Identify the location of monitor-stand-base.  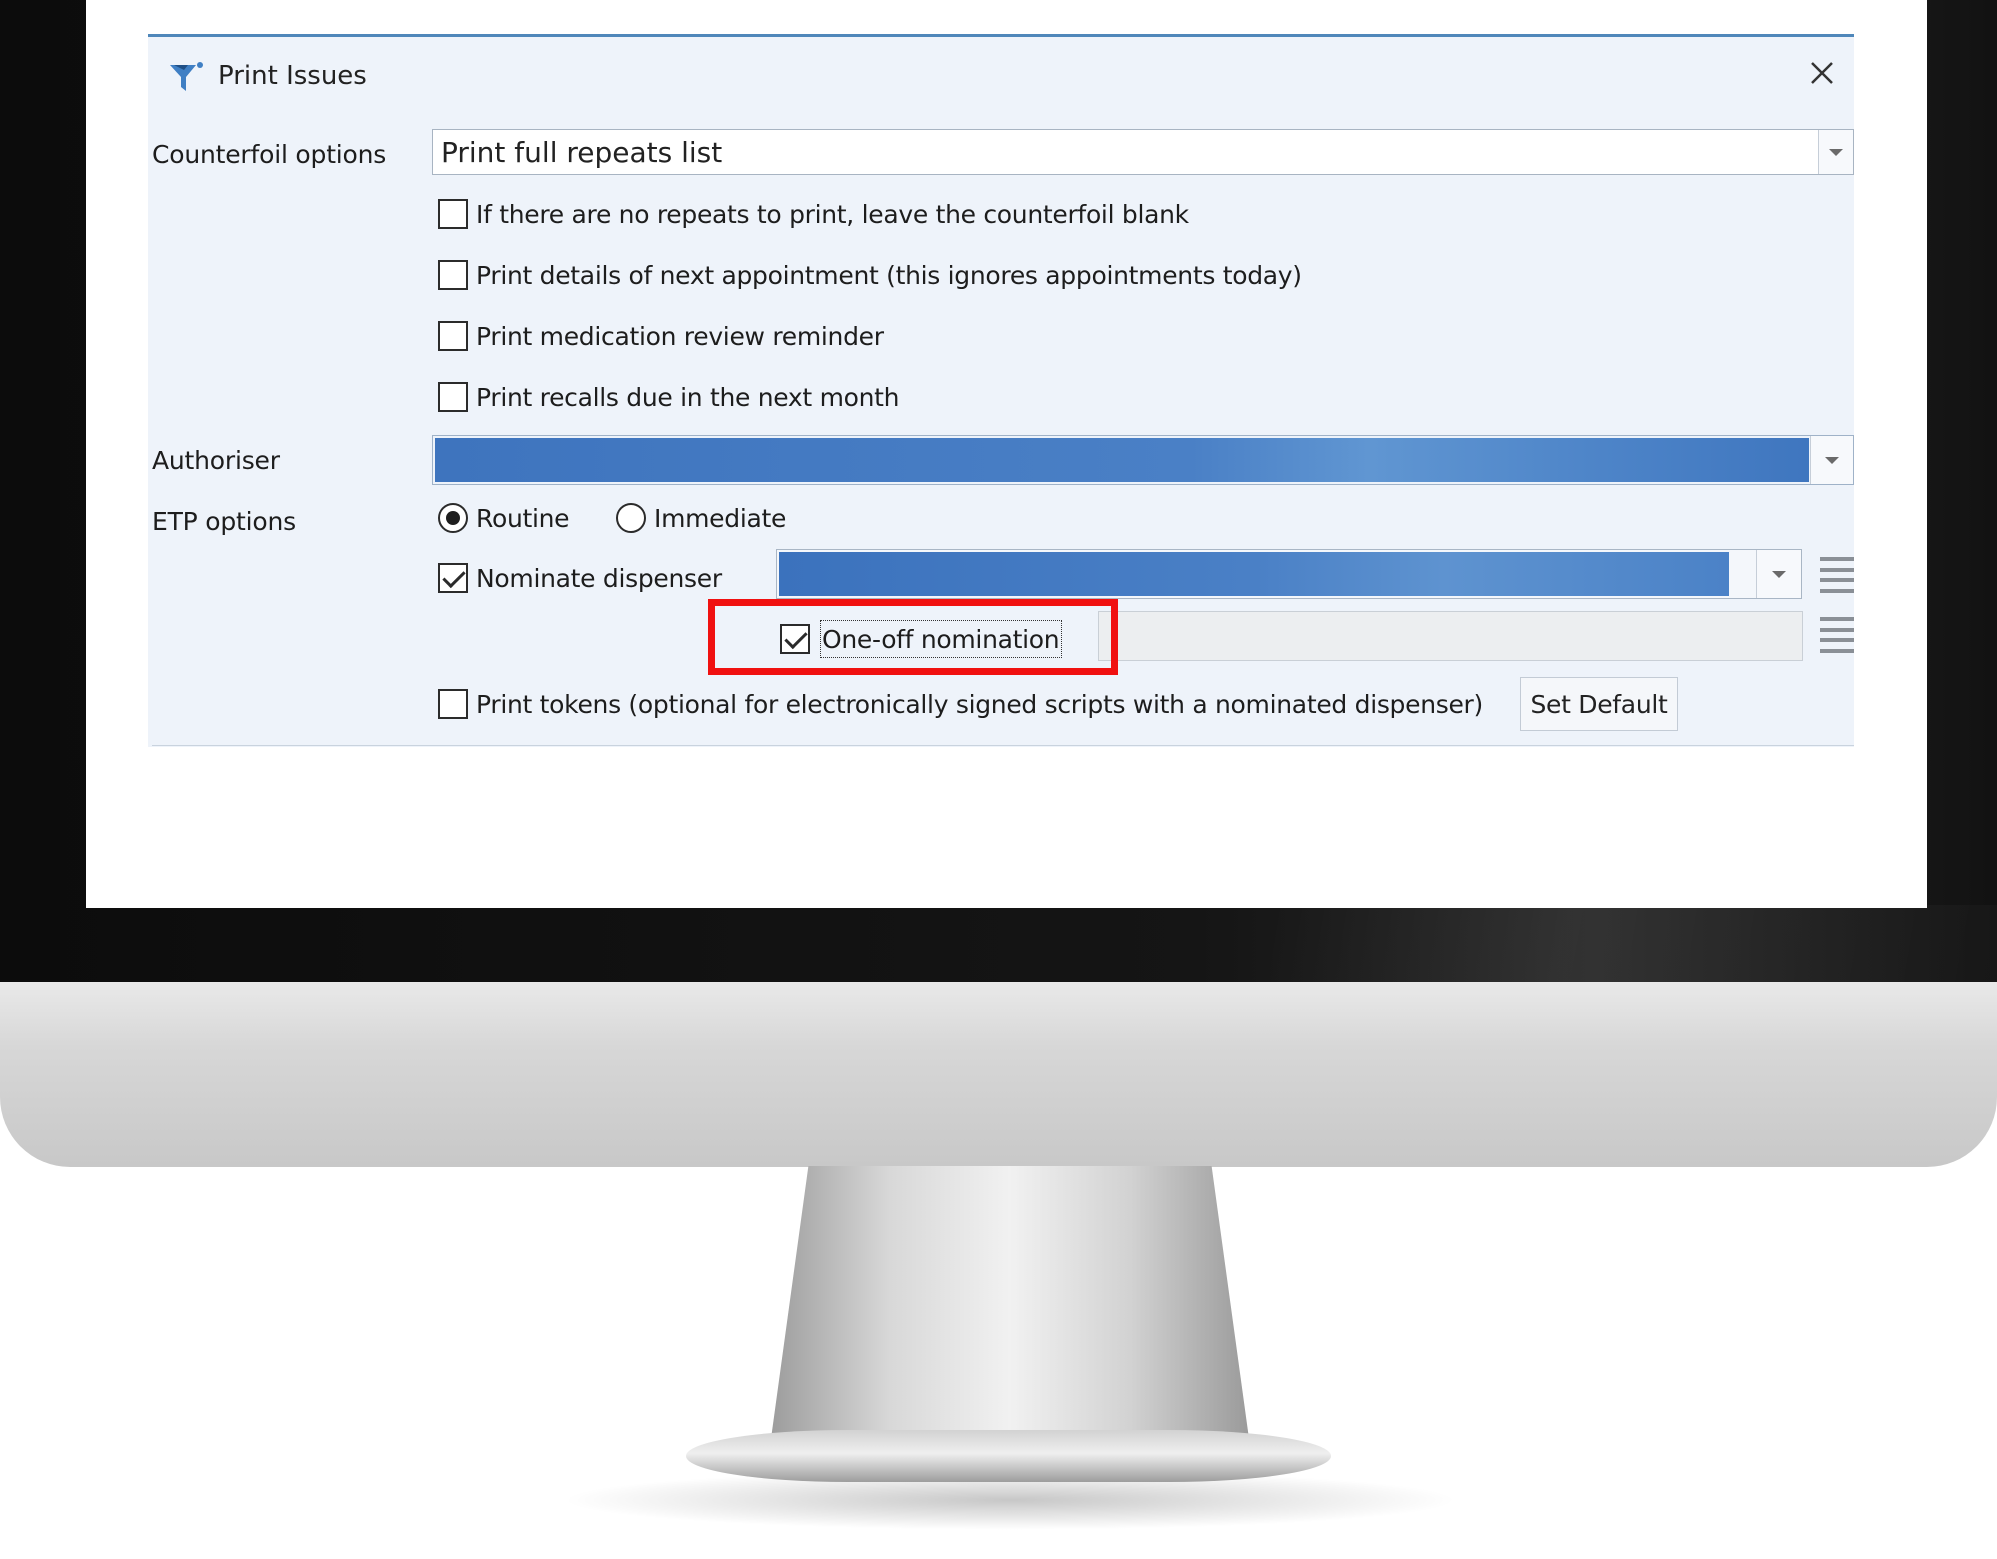
(1008, 1456).